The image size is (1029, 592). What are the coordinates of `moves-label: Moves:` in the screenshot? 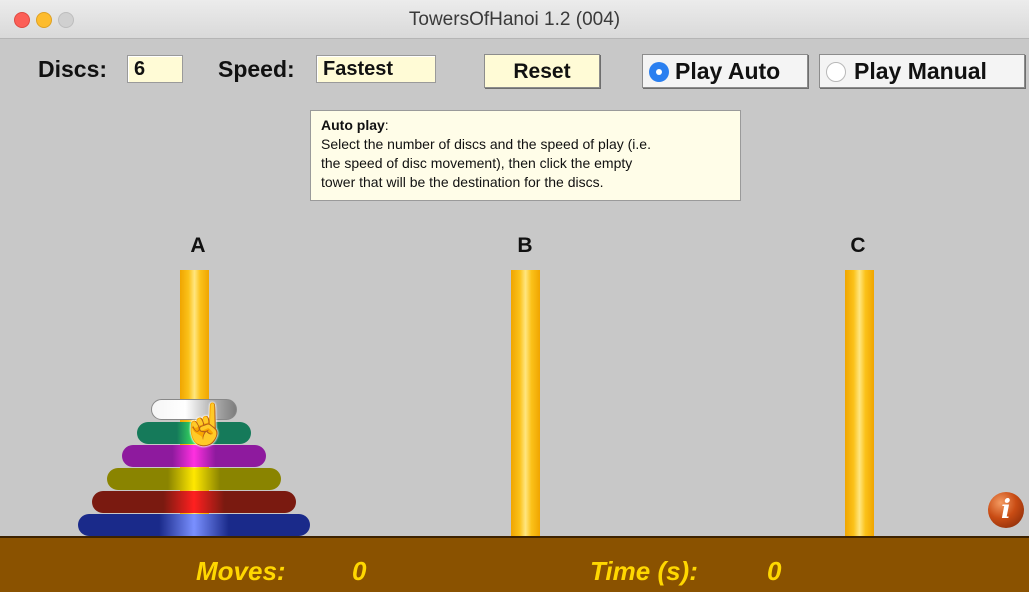 It's located at (241, 571).